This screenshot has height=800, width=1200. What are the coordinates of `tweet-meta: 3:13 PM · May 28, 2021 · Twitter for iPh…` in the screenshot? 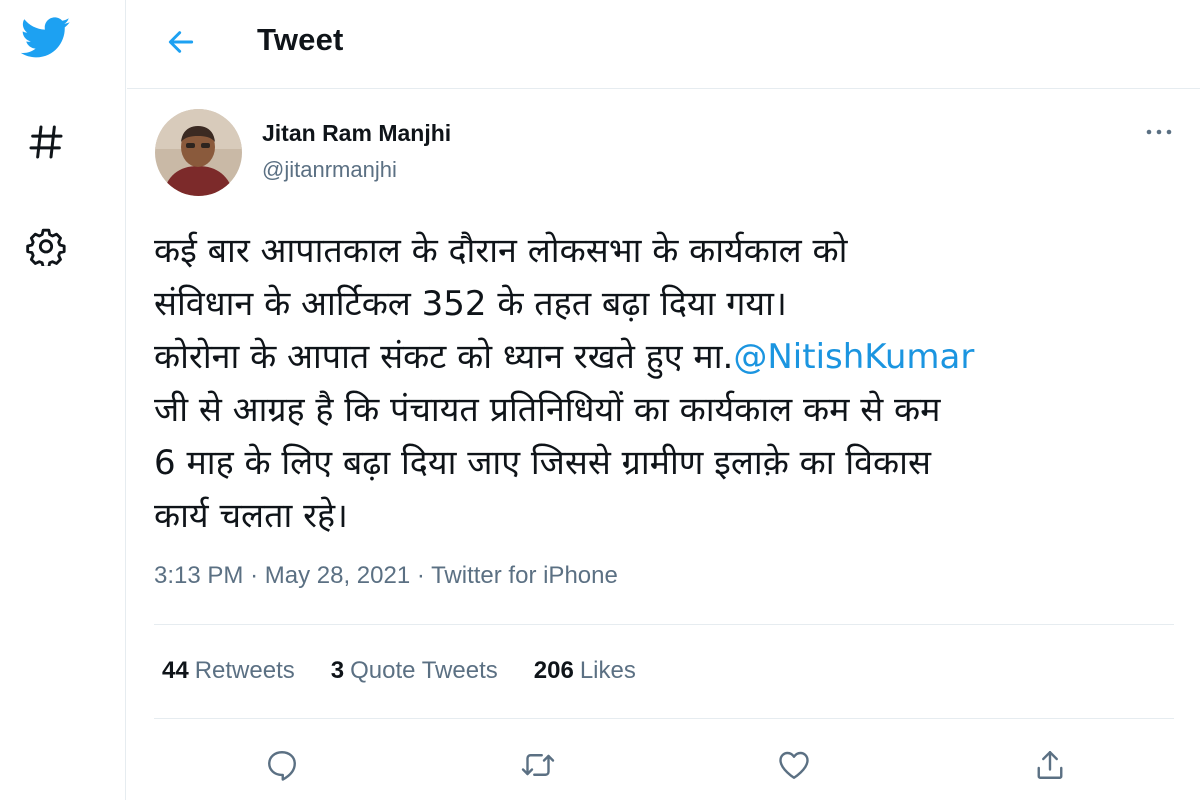 It's located at (386, 576).